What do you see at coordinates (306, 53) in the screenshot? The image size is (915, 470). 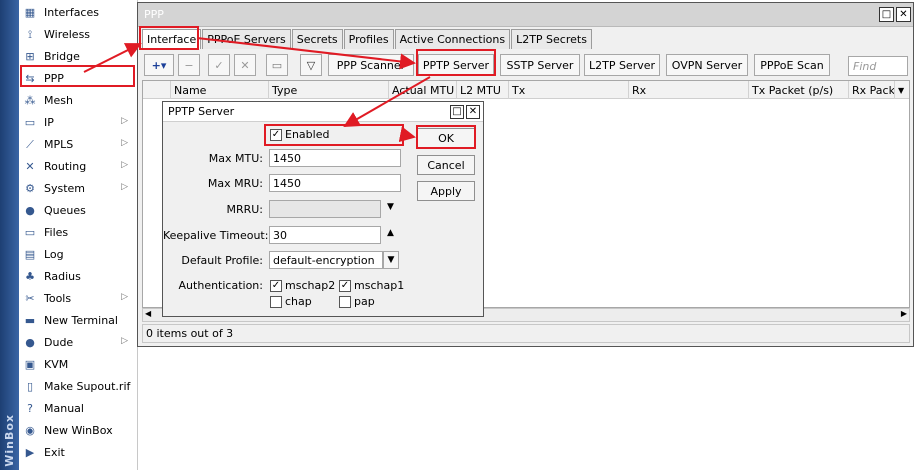 I see `arrow-interface-to-pptp` at bounding box center [306, 53].